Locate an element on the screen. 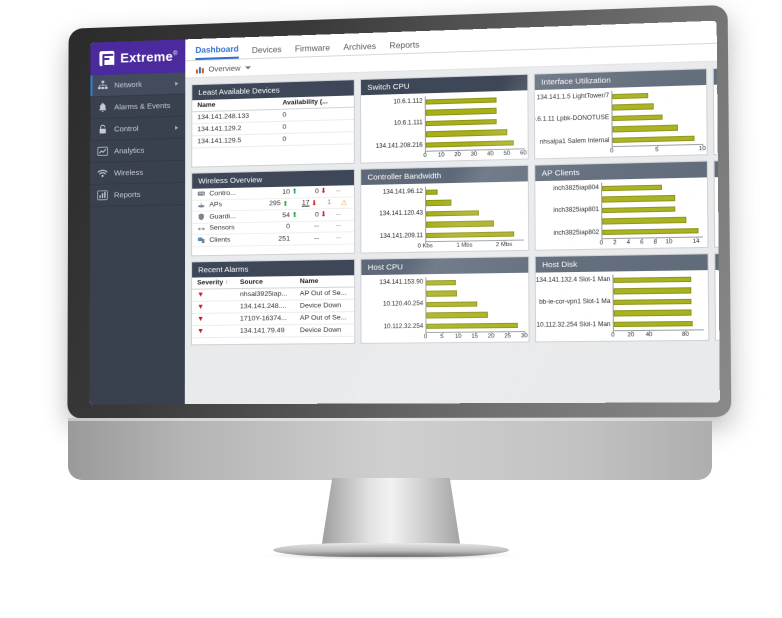 The image size is (782, 618). tab-firmware: Firmware is located at coordinates (312, 49).